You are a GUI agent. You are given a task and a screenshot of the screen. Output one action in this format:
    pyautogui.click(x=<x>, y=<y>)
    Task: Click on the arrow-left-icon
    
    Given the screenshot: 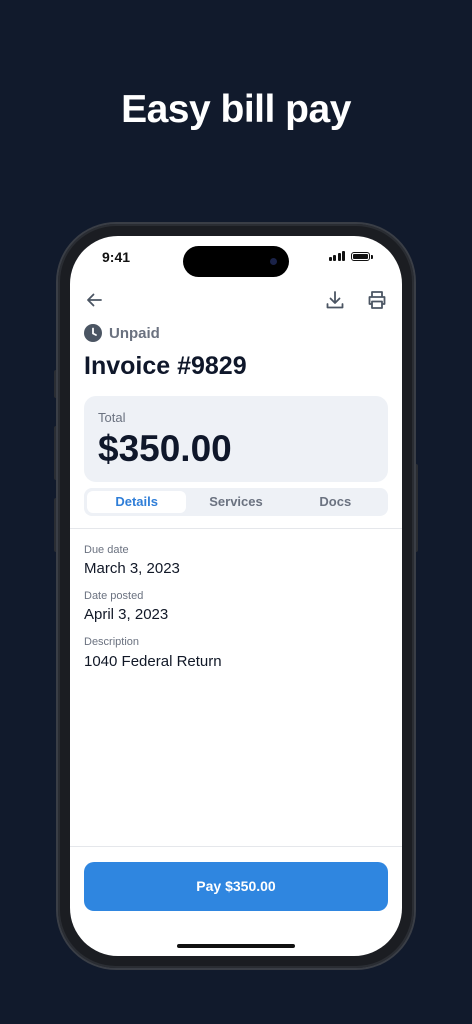 What is the action you would take?
    pyautogui.click(x=94, y=300)
    